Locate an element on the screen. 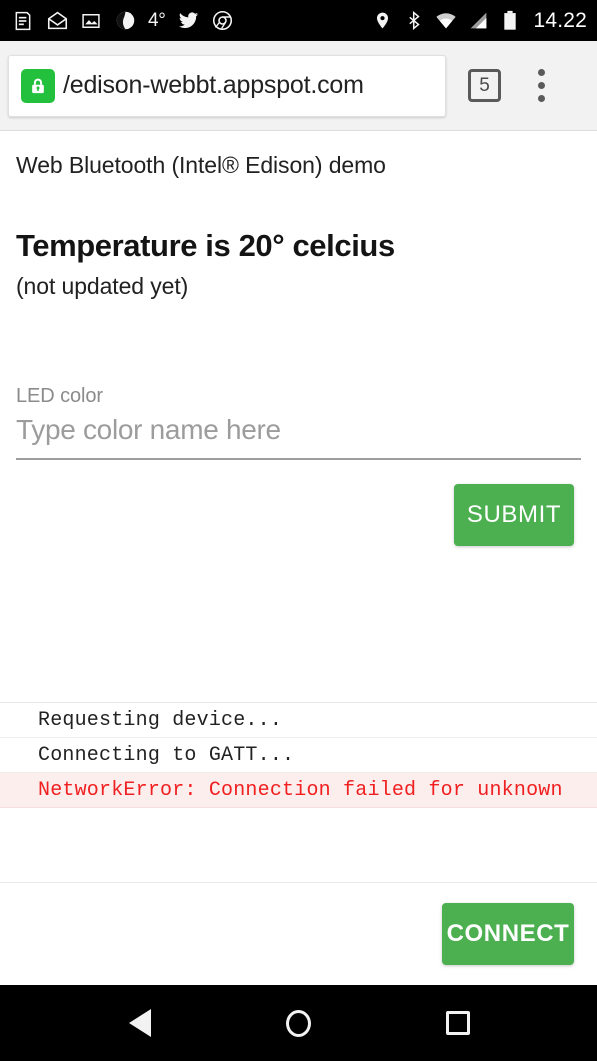 This screenshot has height=1061, width=597. led-color-form: LED color is located at coordinates (298, 422).